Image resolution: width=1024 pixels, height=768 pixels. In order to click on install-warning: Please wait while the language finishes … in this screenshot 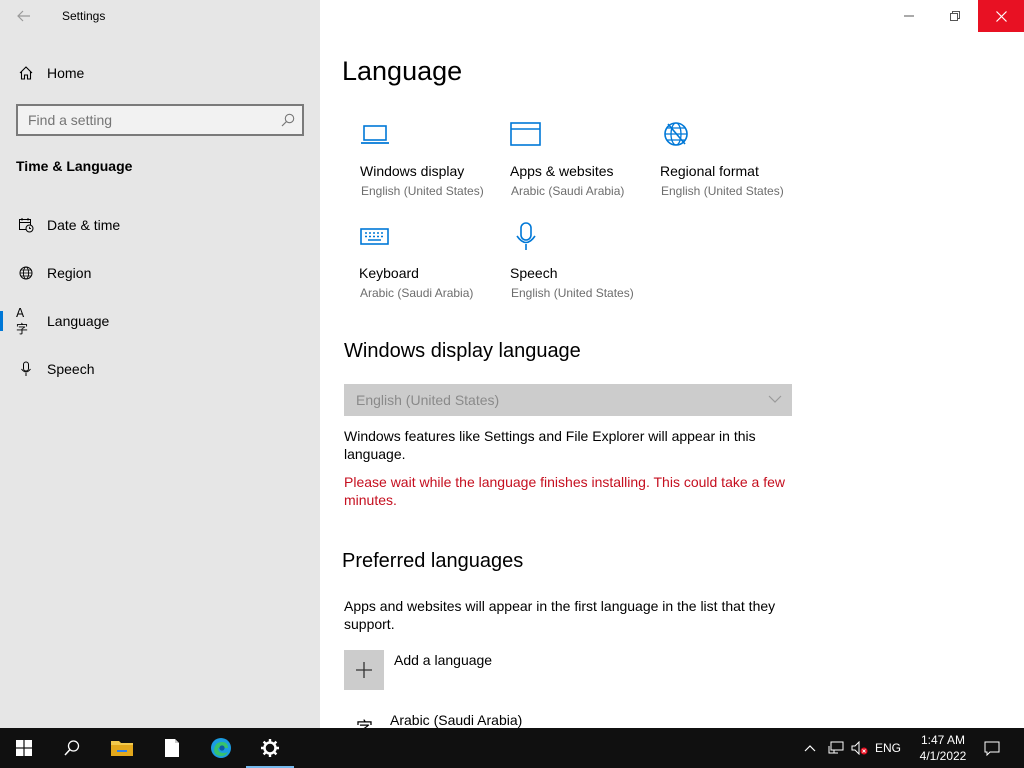, I will do `click(564, 491)`.